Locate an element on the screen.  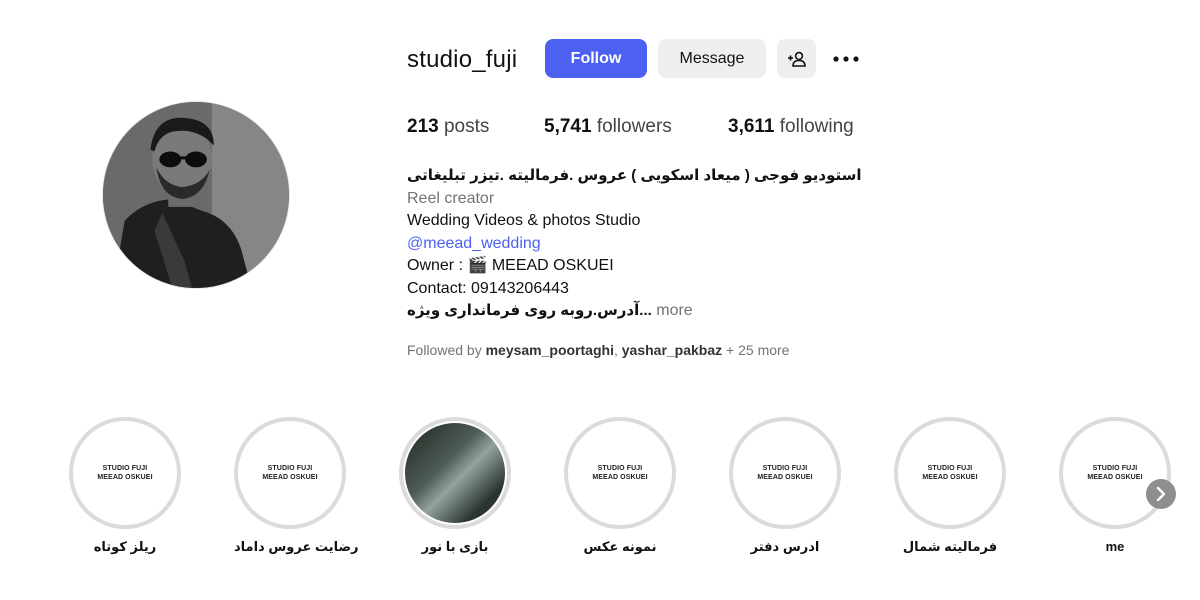
highlights-next-button is located at coordinates (1161, 494).